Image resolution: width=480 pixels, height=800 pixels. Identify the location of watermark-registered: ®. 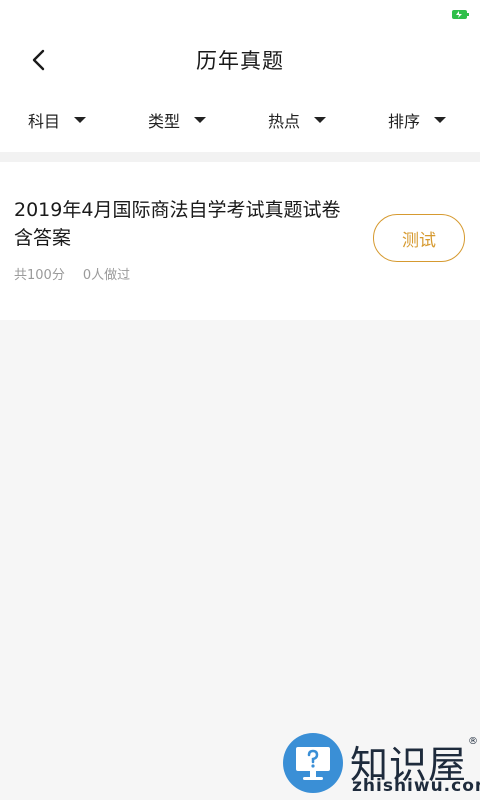
(473, 741).